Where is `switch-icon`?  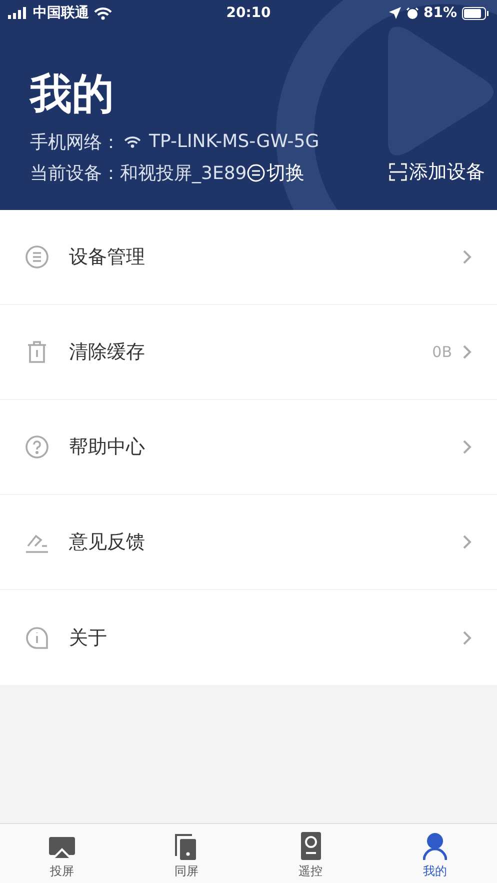 switch-icon is located at coordinates (255, 173).